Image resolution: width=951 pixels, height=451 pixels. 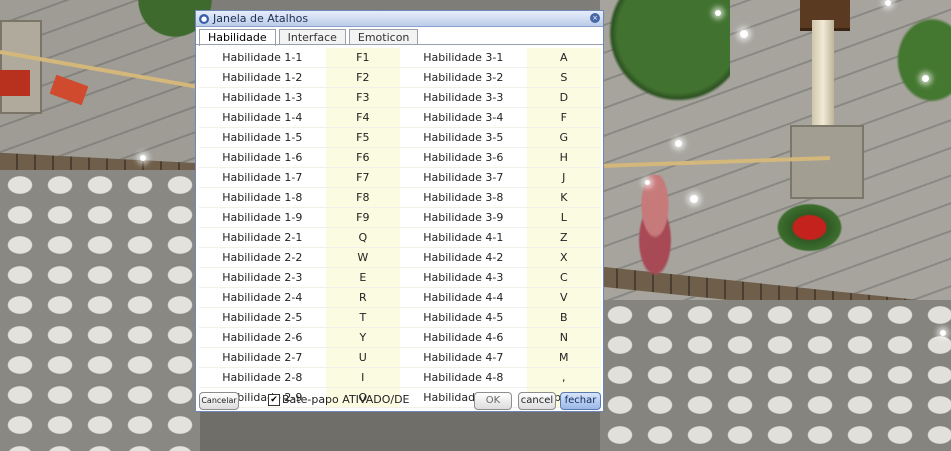 What do you see at coordinates (362, 317) in the screenshot?
I see `key-binding-cell: T` at bounding box center [362, 317].